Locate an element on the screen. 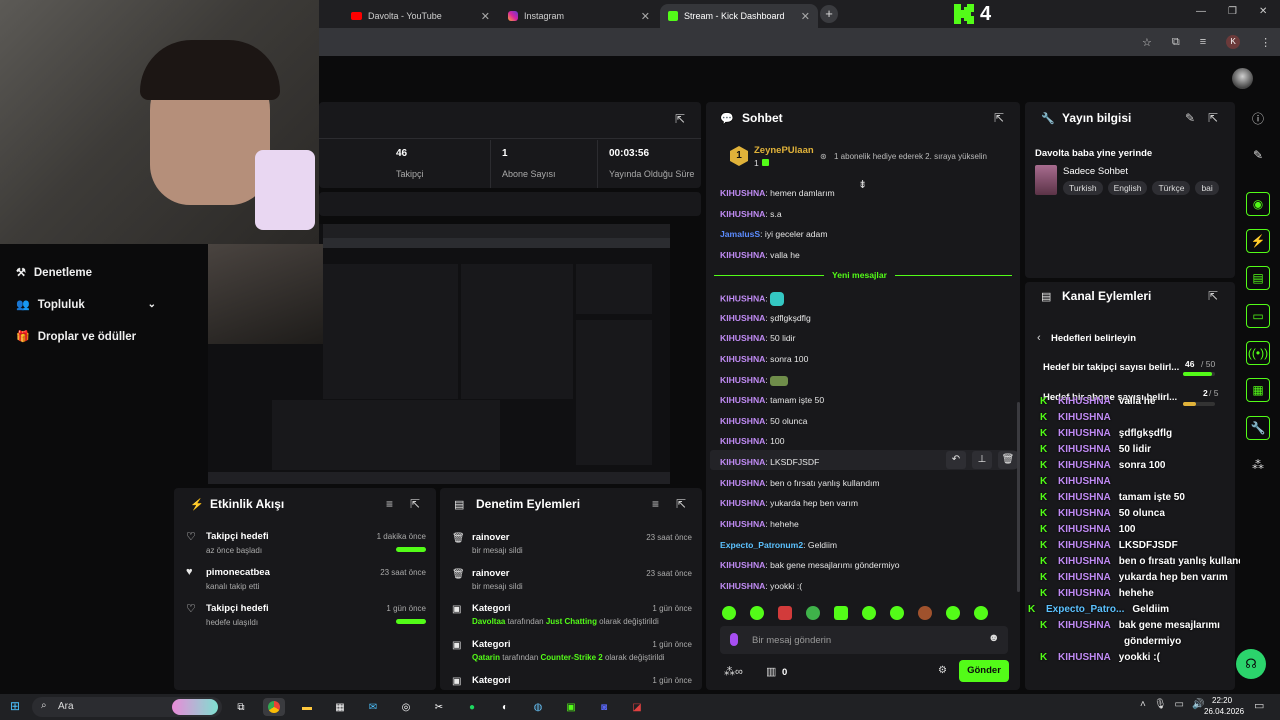  chat-message: KIHUSHNA: hehehe is located at coordinates (759, 524).